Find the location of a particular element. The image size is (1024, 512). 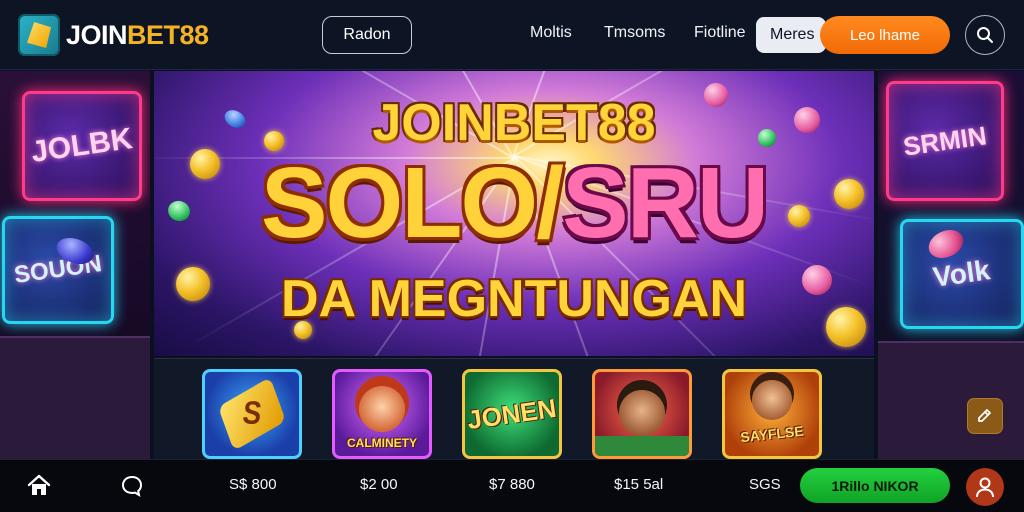

price-item-2: $2 00 is located at coordinates (379, 484).